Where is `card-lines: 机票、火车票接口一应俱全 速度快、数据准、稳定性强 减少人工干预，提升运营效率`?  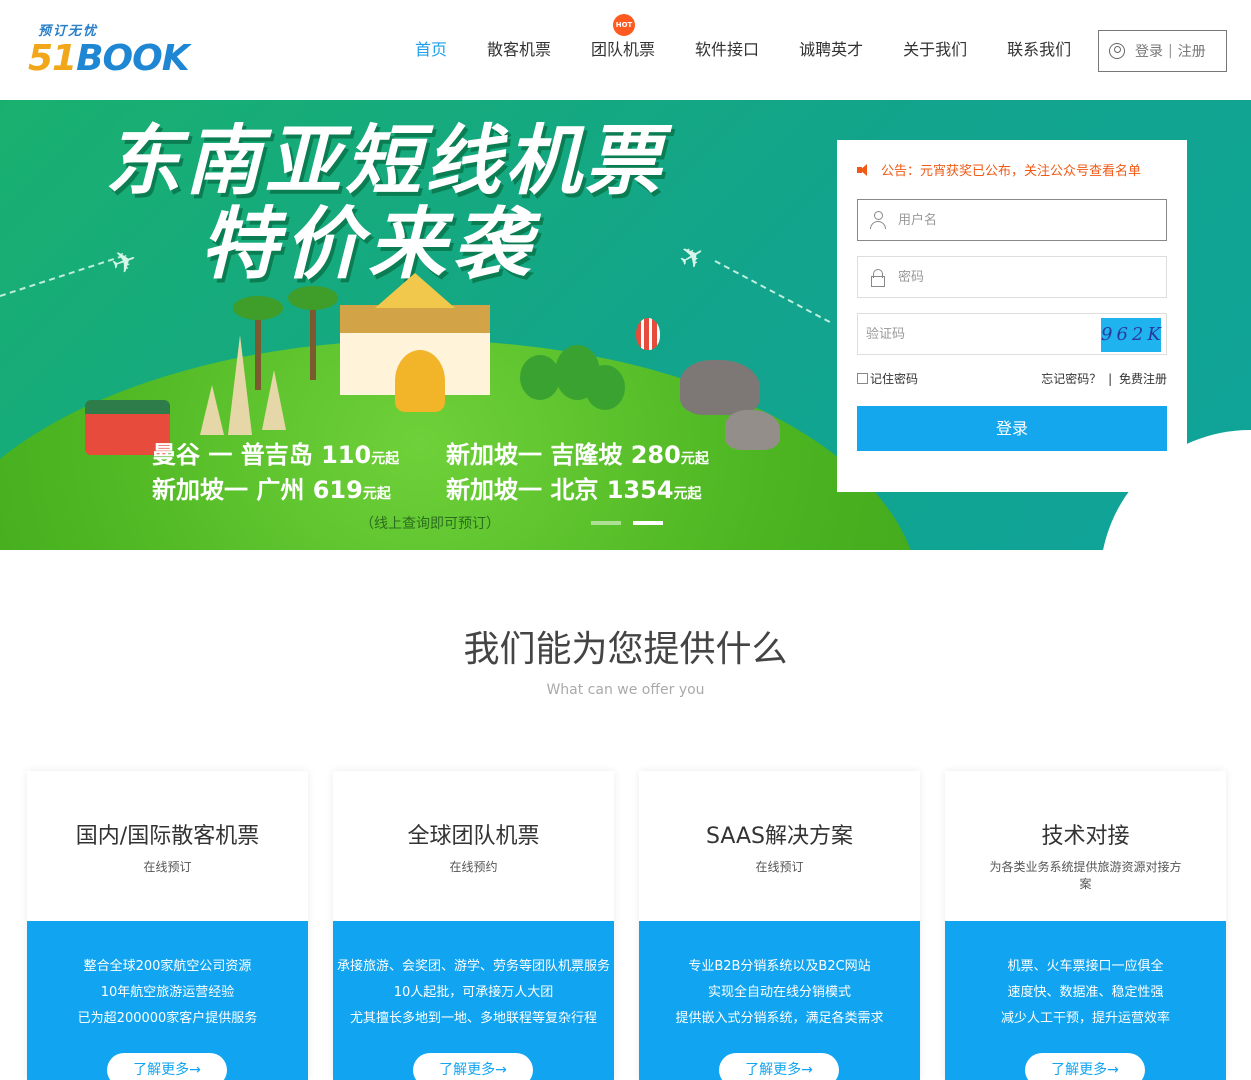 card-lines: 机票、火车票接口一应俱全 速度快、数据准、稳定性强 减少人工干预，提升运营效率 is located at coordinates (1085, 976).